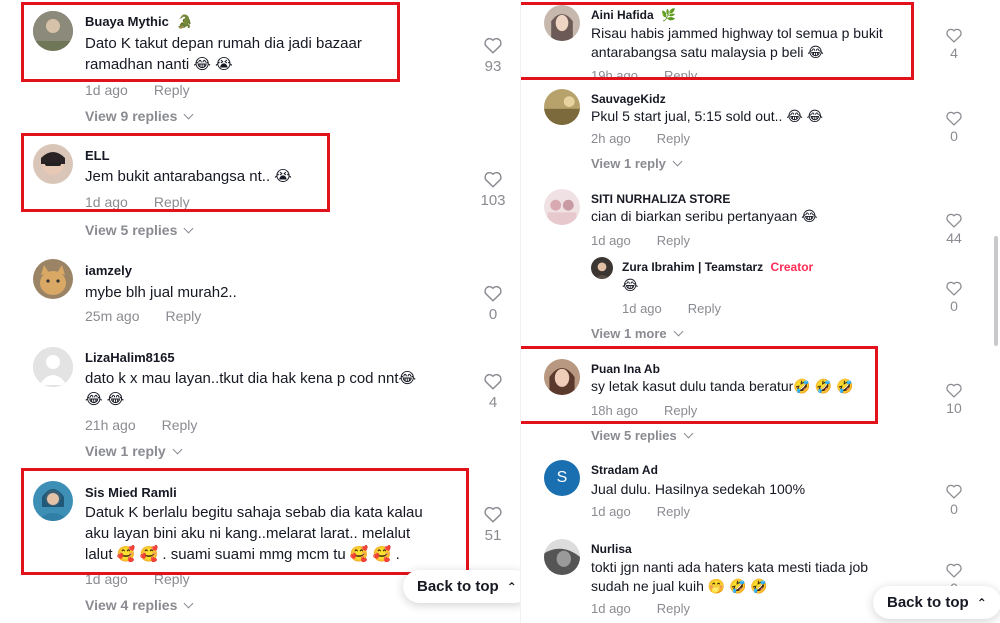  What do you see at coordinates (628, 99) in the screenshot?
I see `comment-username: SauvageKidz` at bounding box center [628, 99].